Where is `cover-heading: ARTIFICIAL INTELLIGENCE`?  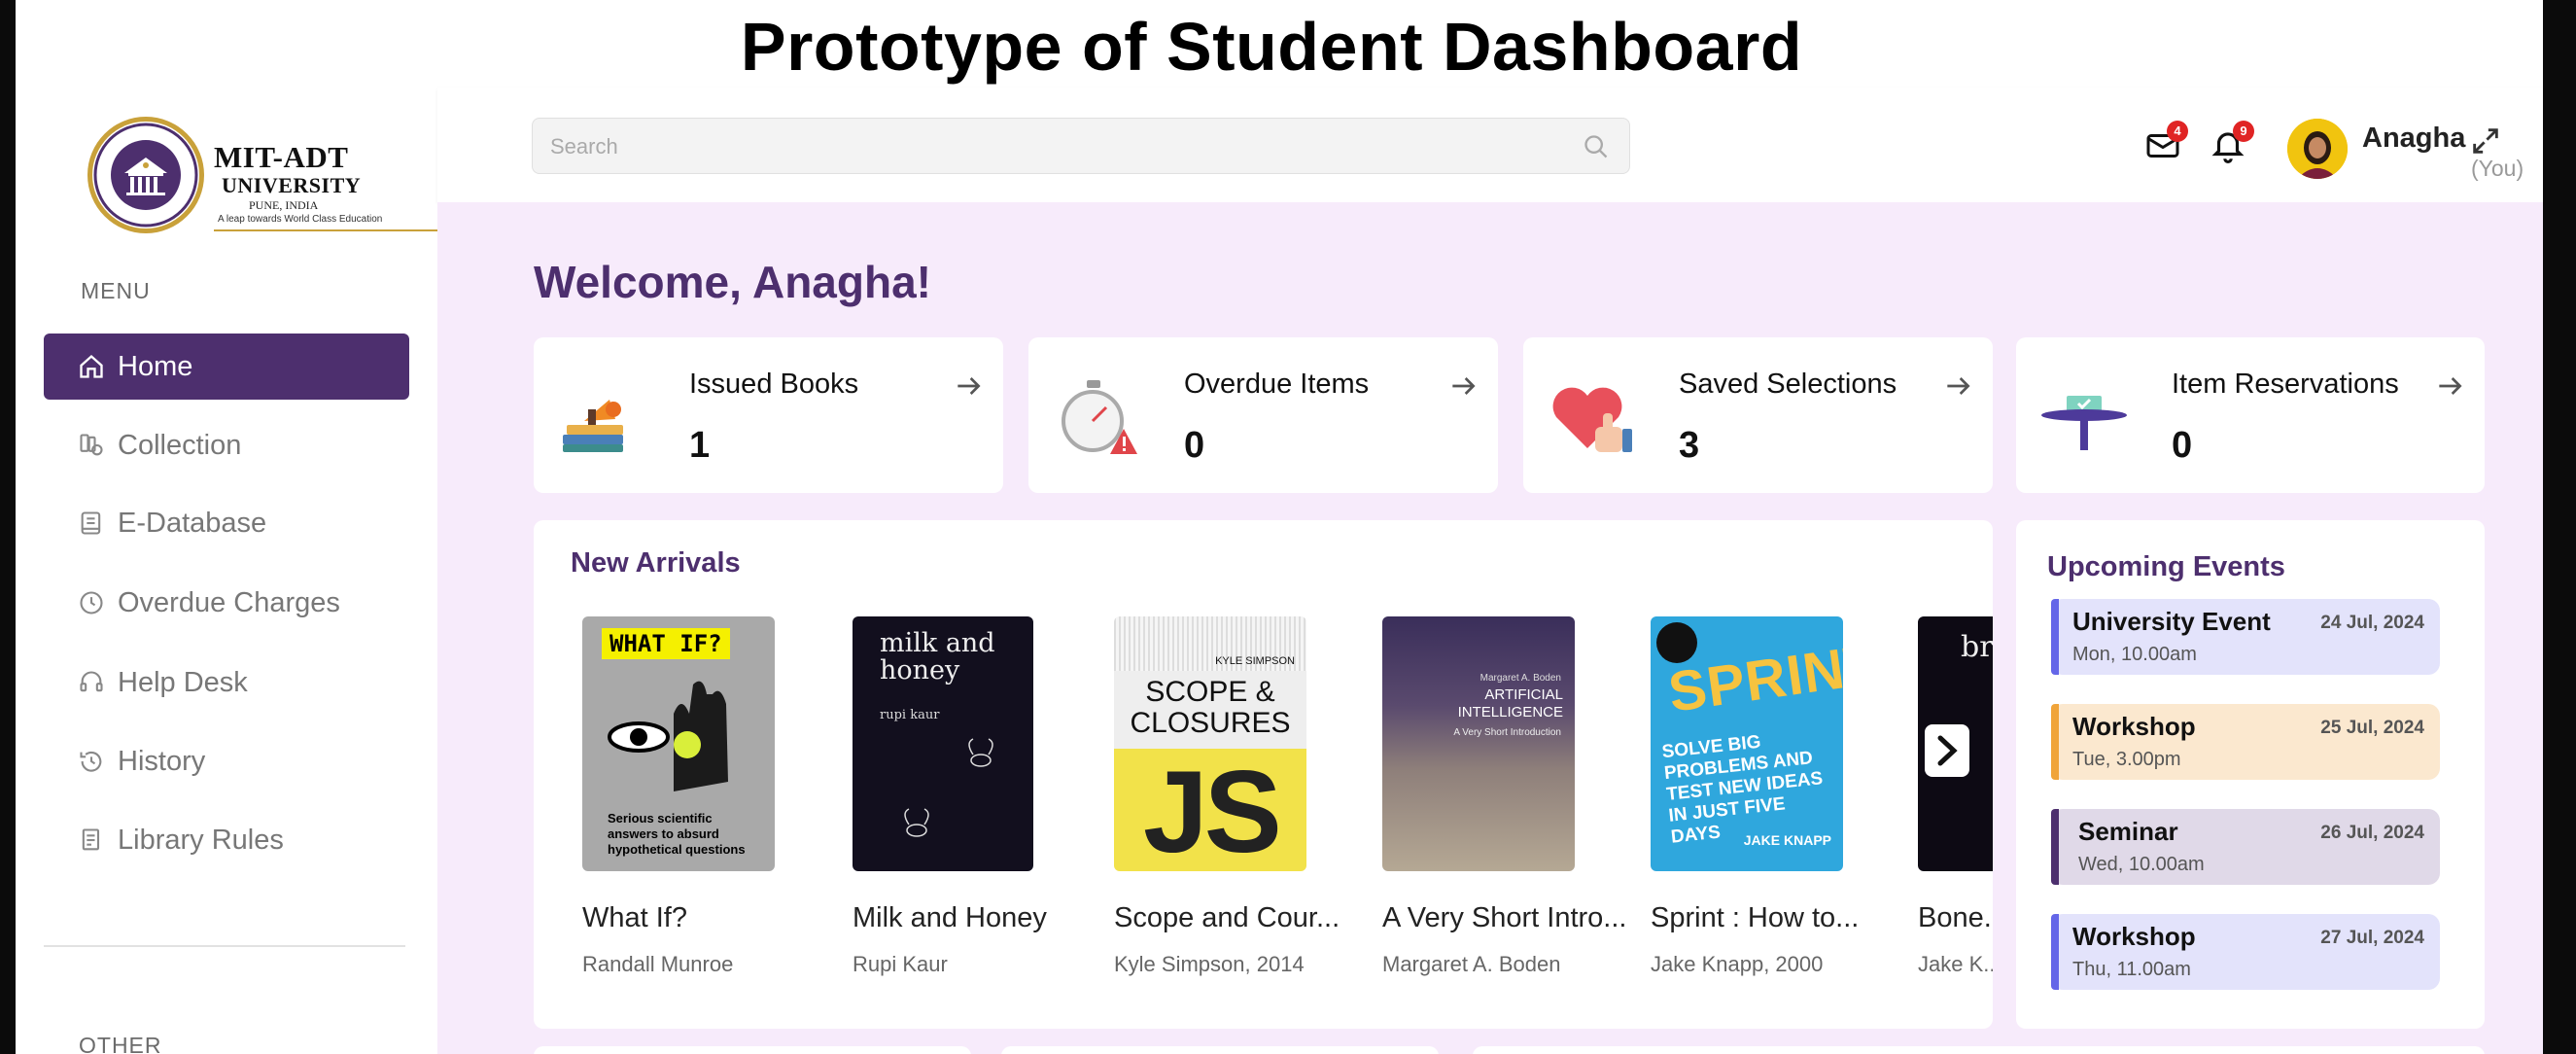
cover-heading: ARTIFICIAL INTELLIGENCE is located at coordinates (1510, 703).